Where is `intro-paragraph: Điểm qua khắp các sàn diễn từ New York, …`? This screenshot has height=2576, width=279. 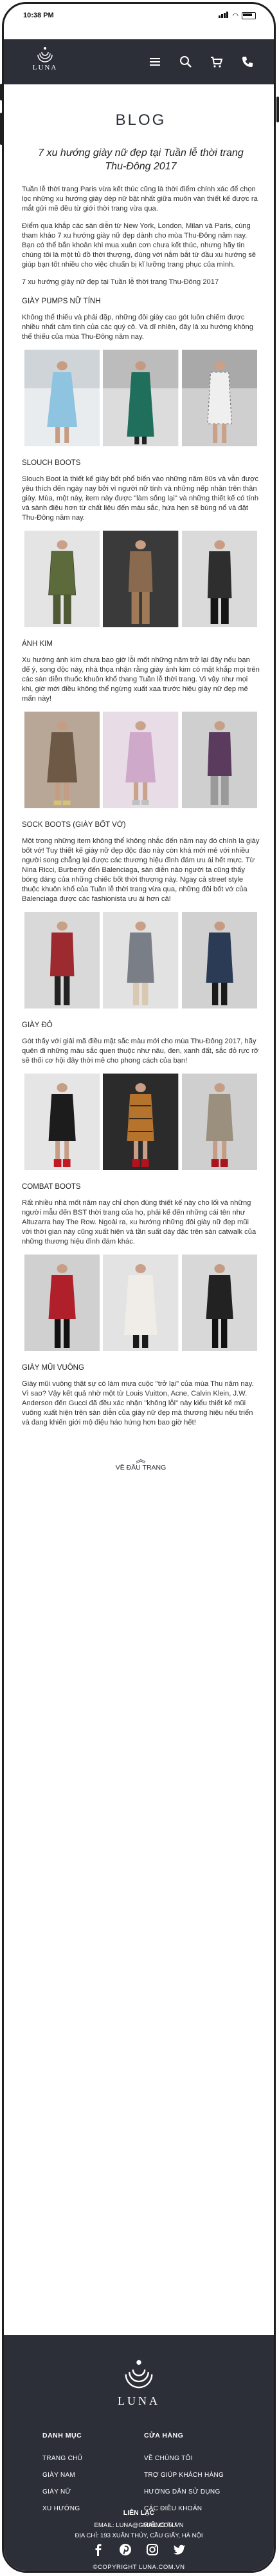
intro-paragraph: Điểm qua khắp các sàn diễn từ New York, … is located at coordinates (139, 246).